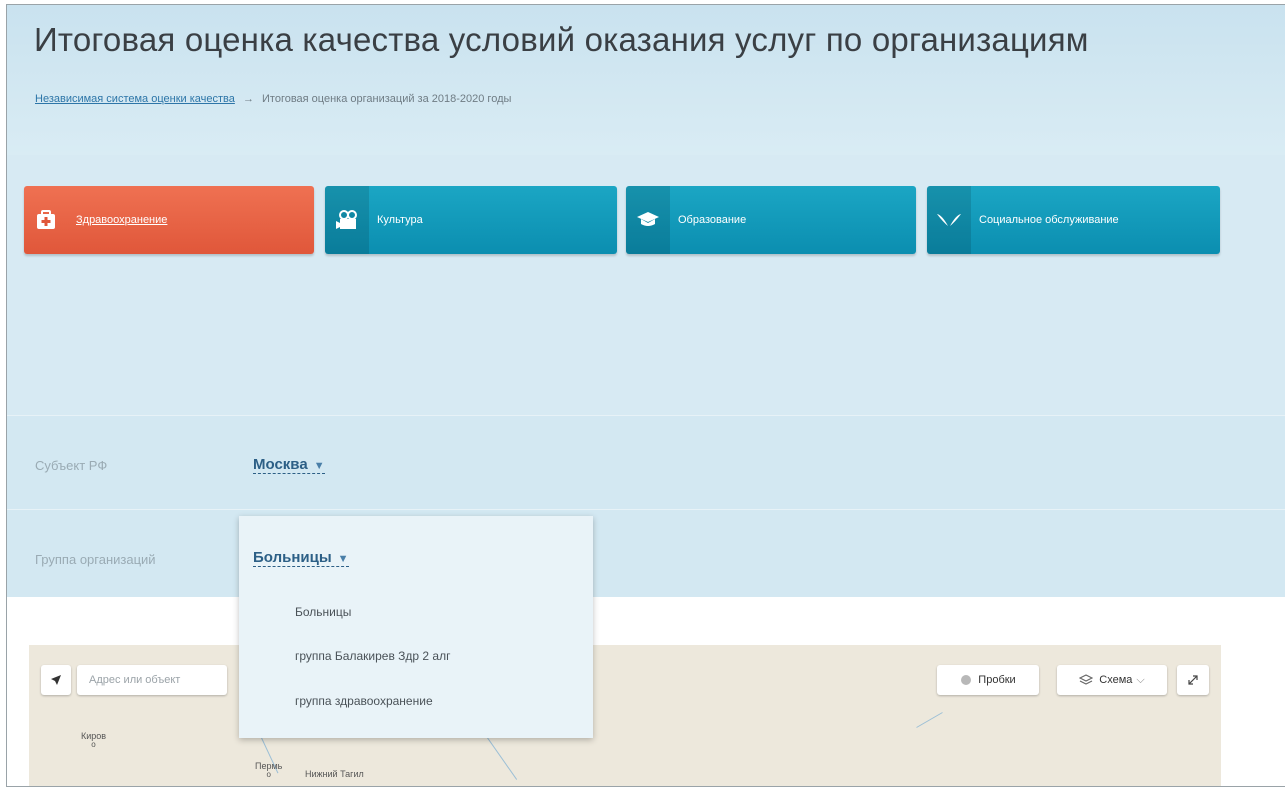 The width and height of the screenshot is (1285, 787). What do you see at coordinates (929, 720) in the screenshot?
I see `map-river` at bounding box center [929, 720].